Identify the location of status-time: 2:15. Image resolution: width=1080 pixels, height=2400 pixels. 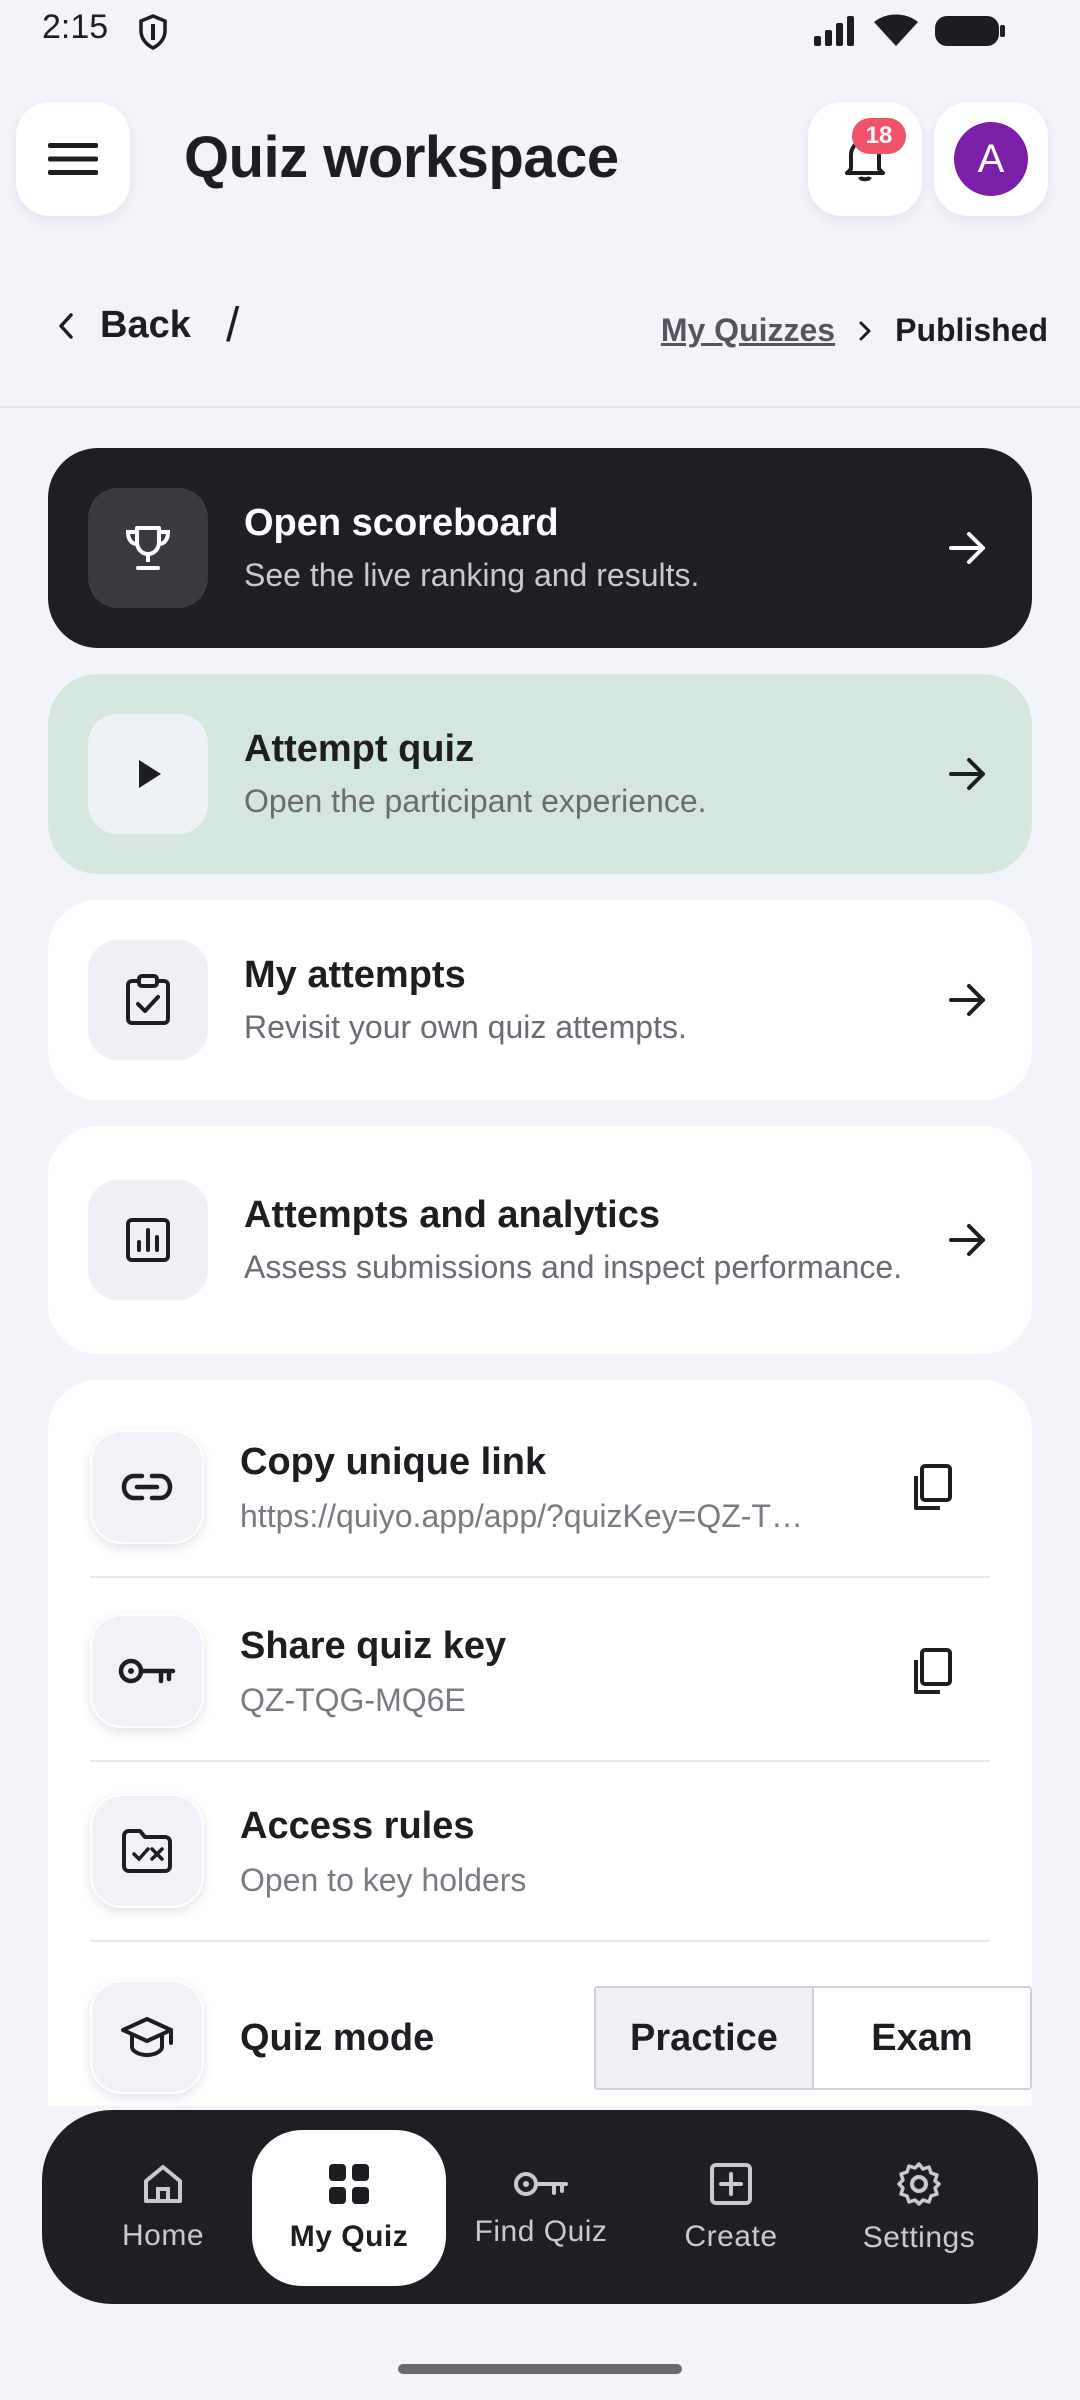
(75, 27).